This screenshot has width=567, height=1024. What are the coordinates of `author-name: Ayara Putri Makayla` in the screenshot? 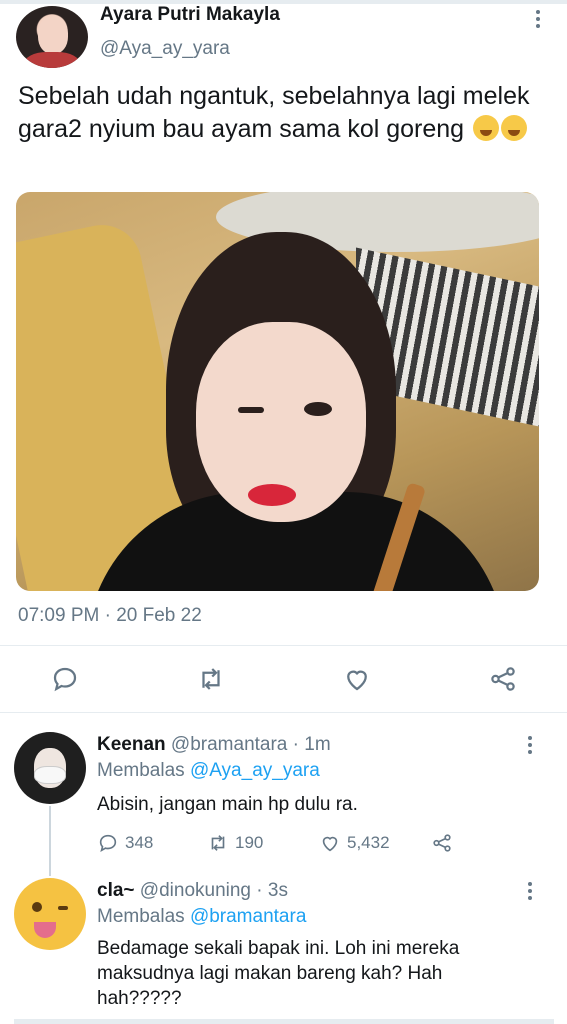 It's located at (190, 15).